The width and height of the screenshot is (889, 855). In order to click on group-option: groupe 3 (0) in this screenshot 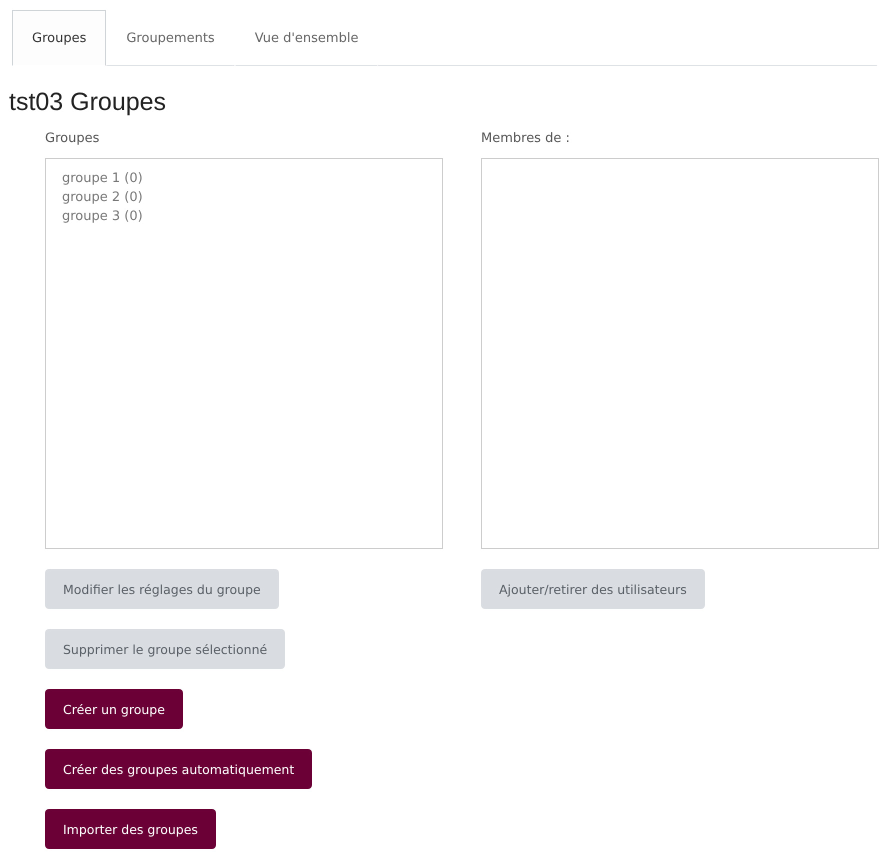, I will do `click(244, 216)`.